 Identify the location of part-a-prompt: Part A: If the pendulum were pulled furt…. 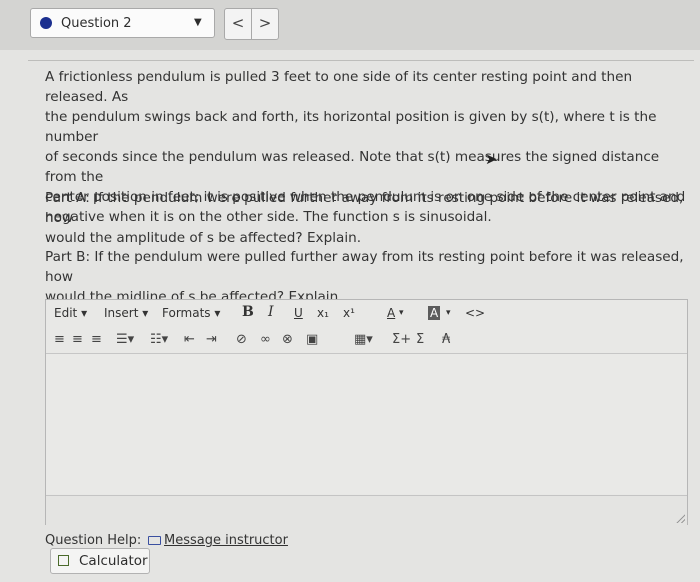
(367, 218).